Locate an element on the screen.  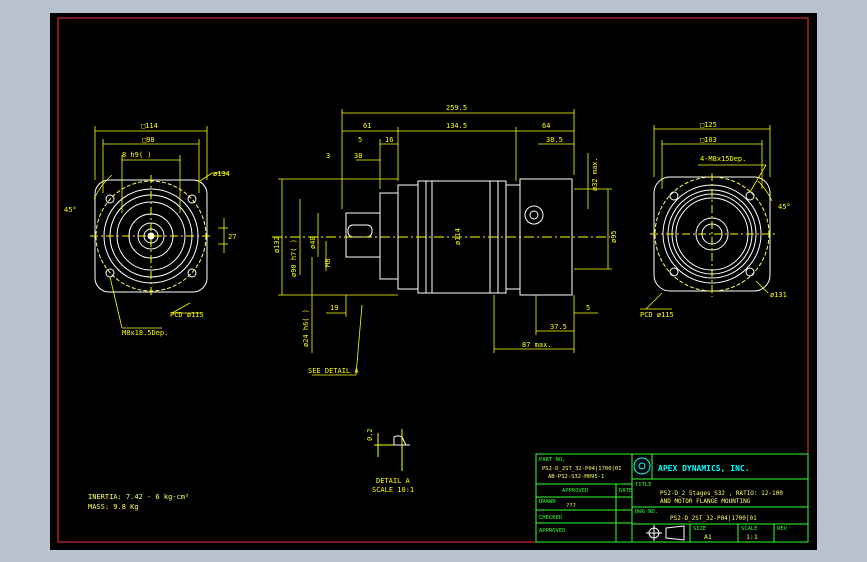
detail-title: DETAIL A is located at coordinates (393, 481).